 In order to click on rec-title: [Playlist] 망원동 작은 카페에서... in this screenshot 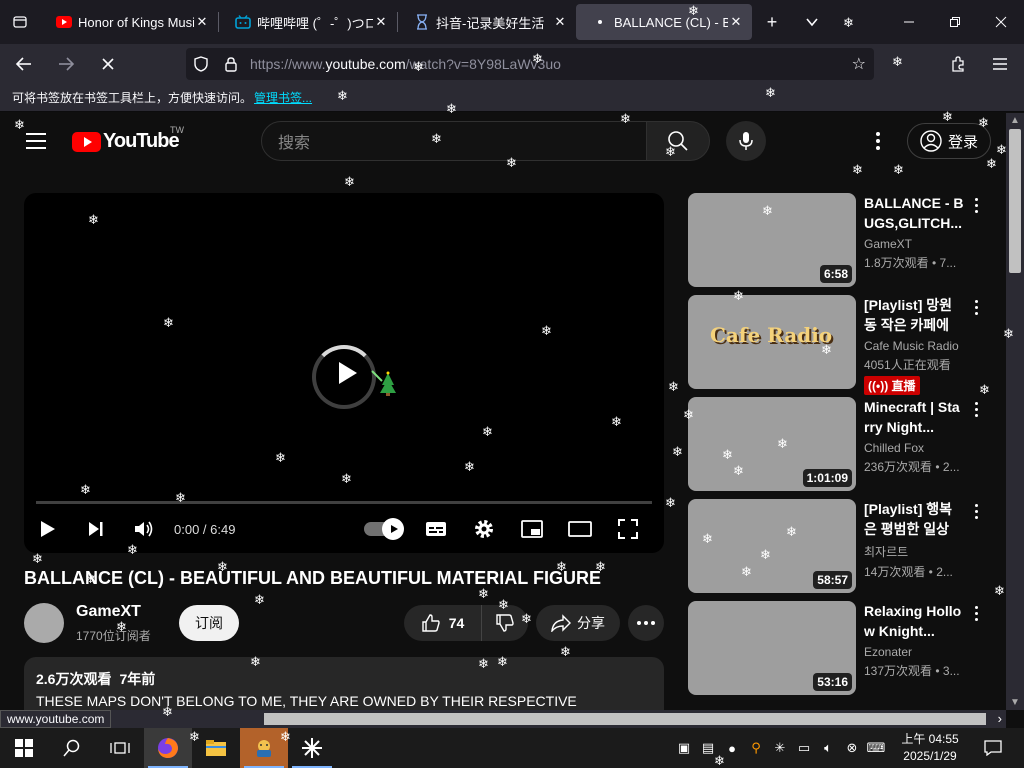, I will do `click(914, 315)`.